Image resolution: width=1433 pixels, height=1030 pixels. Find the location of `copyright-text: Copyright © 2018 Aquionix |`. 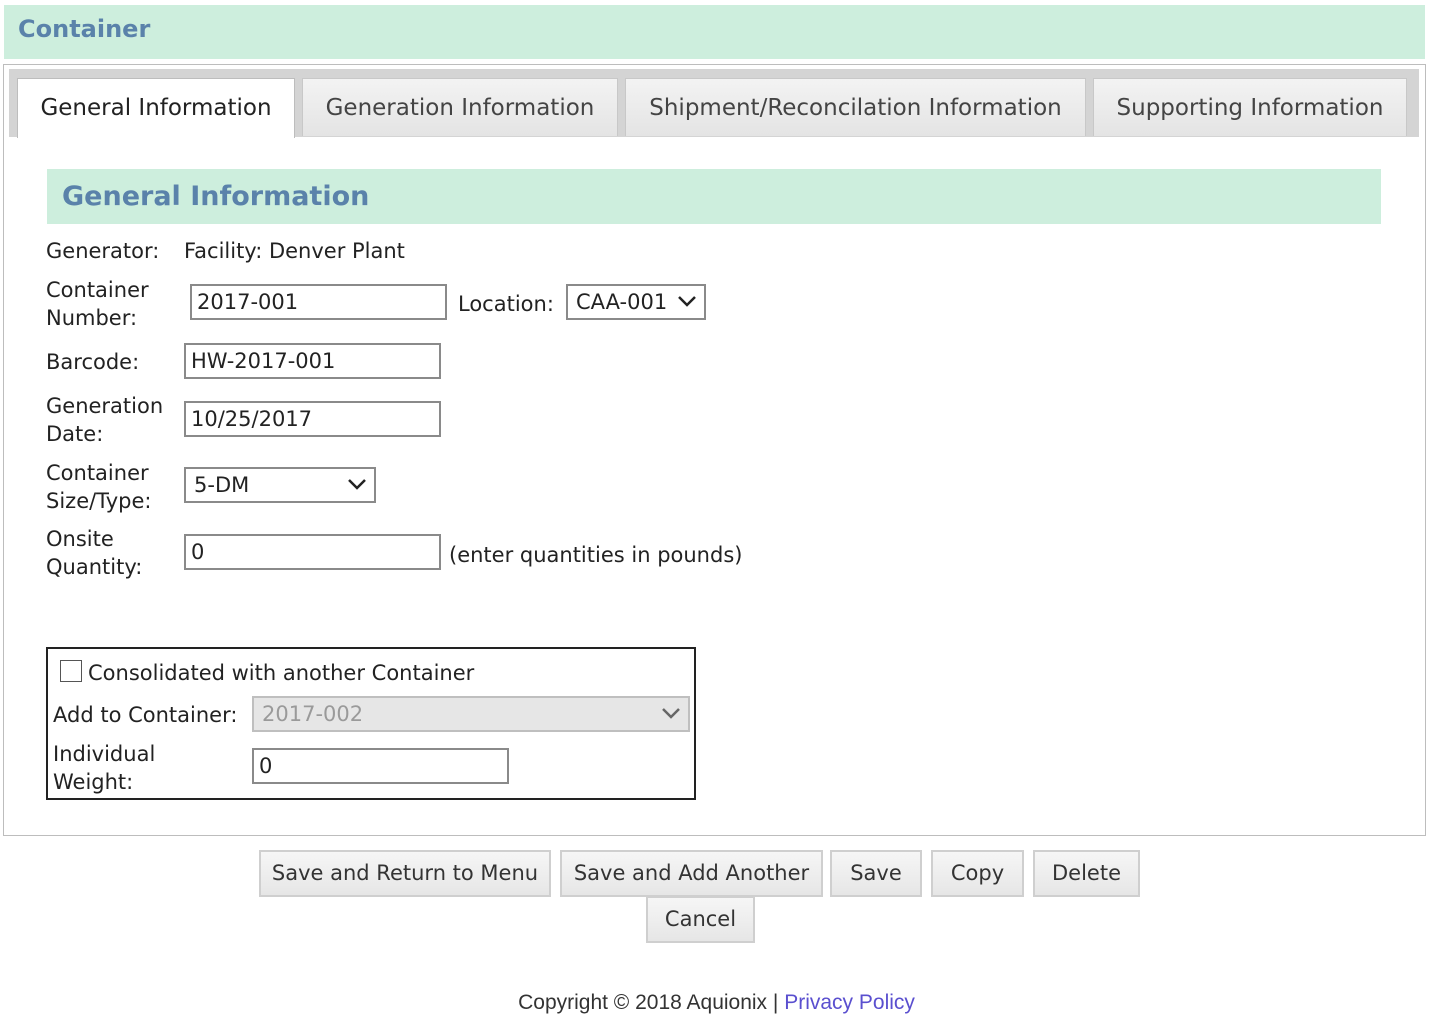

copyright-text: Copyright © 2018 Aquionix | is located at coordinates (648, 1002).